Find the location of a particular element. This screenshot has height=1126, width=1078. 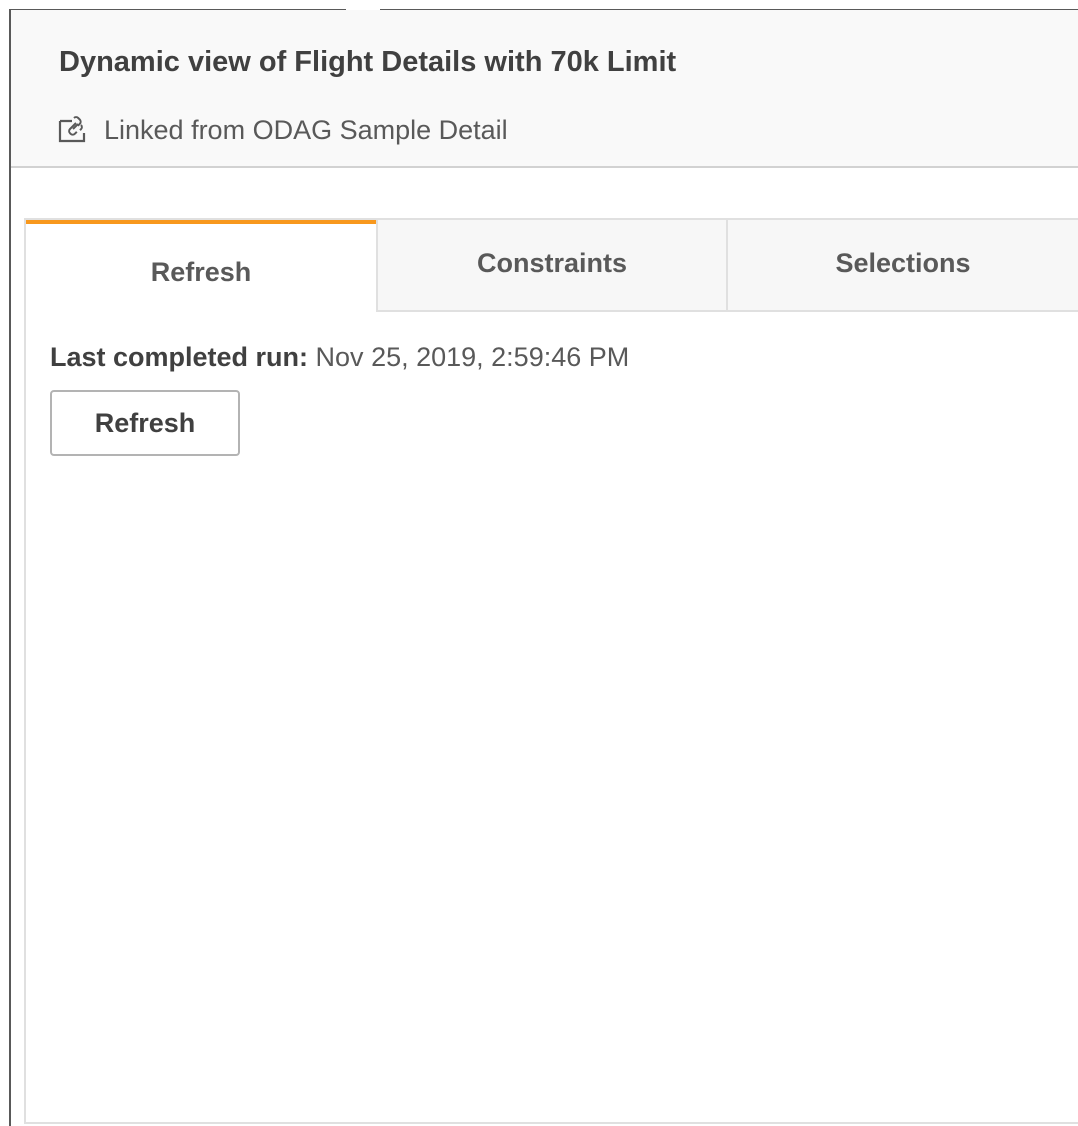

tab-constraints: Constraints is located at coordinates (551, 266).